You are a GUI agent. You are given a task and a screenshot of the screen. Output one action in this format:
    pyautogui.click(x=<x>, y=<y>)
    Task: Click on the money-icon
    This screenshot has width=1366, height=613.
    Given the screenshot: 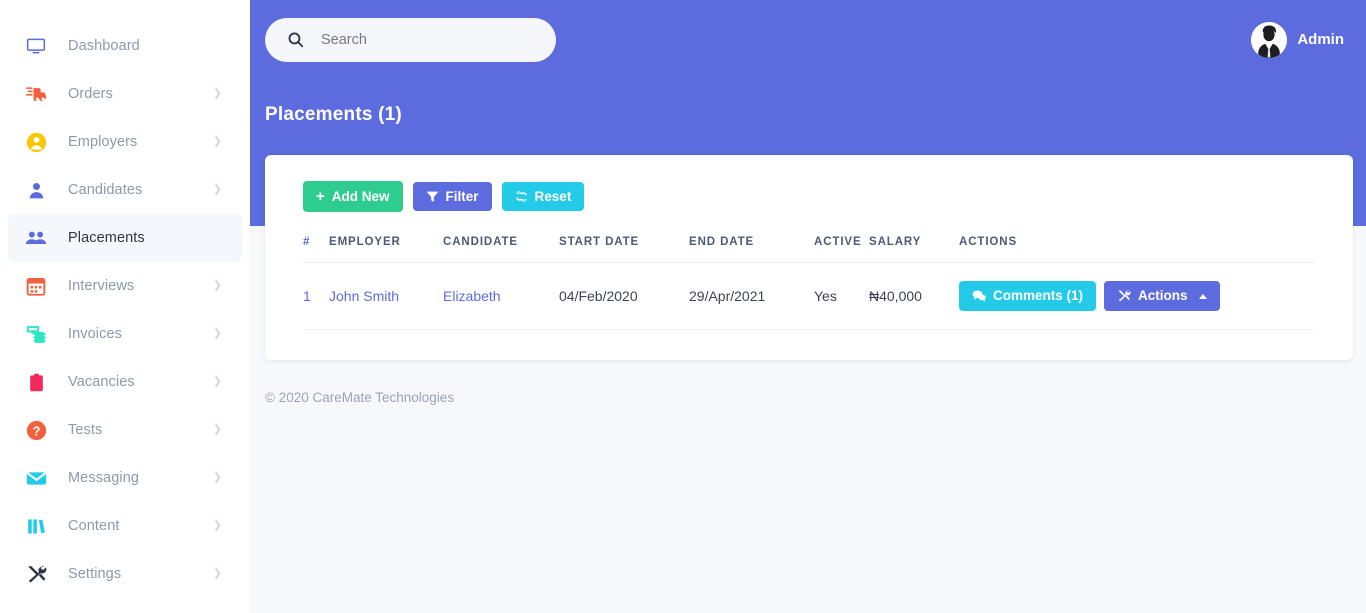 What is the action you would take?
    pyautogui.click(x=36, y=334)
    